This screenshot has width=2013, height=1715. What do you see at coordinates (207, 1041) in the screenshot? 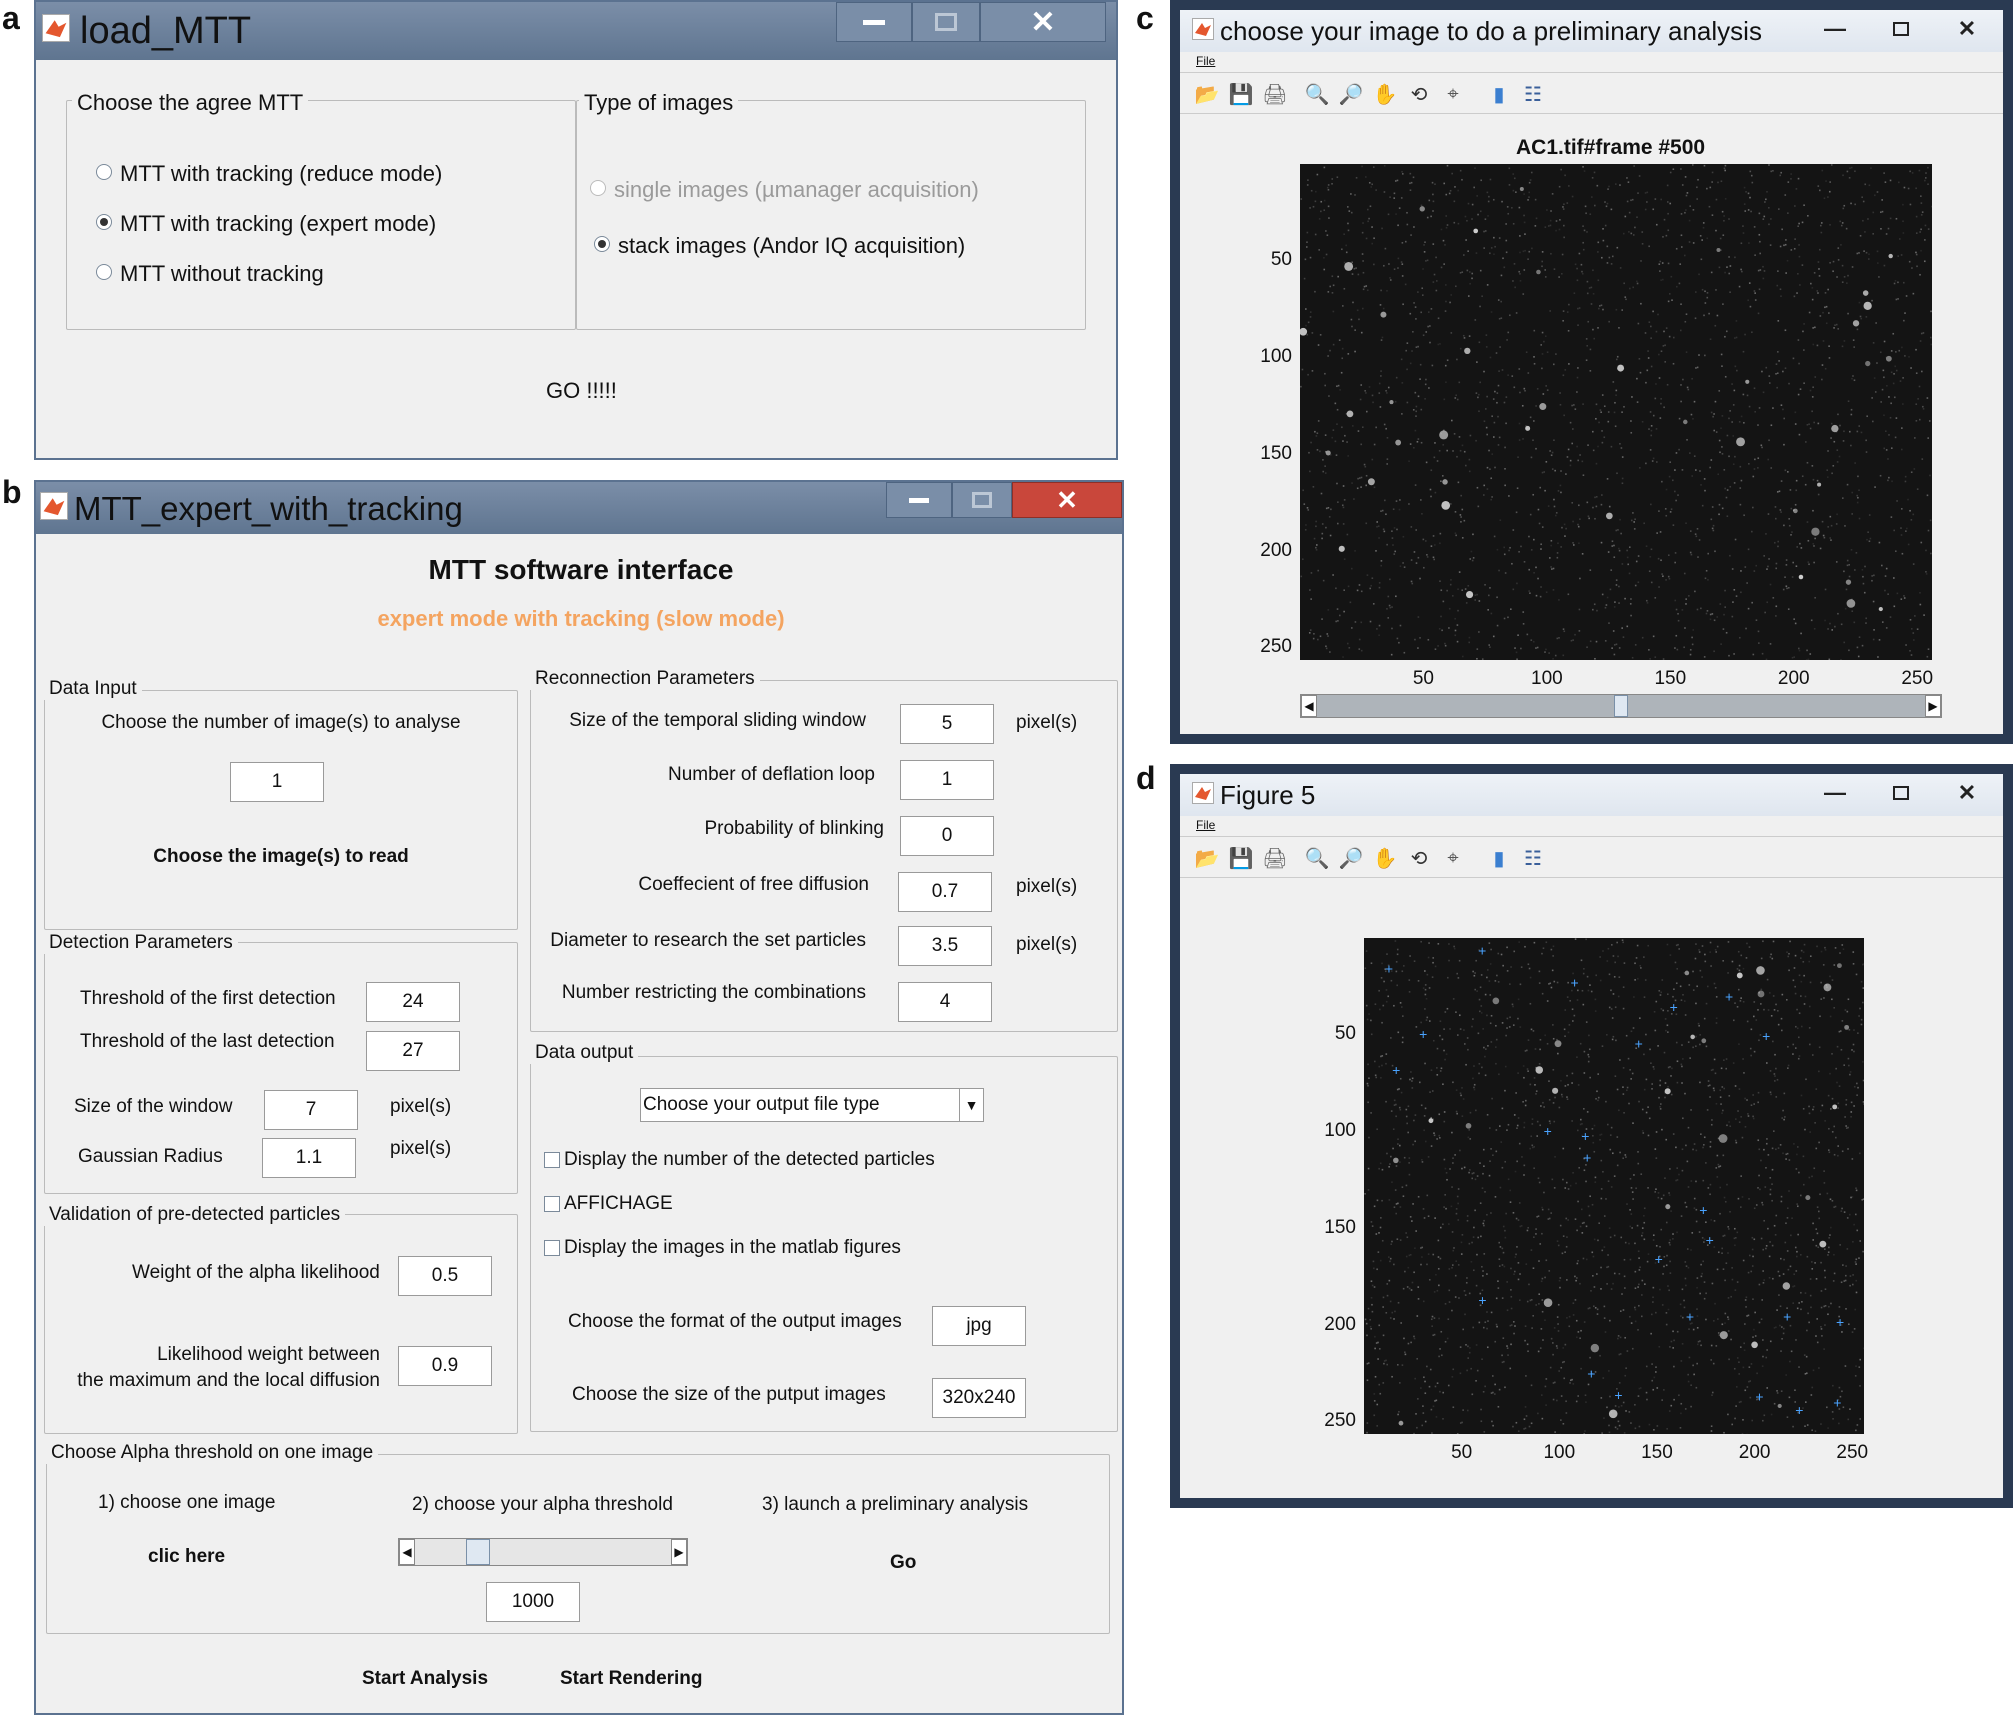
I see `last-detection-label: Threshold of the last detection` at bounding box center [207, 1041].